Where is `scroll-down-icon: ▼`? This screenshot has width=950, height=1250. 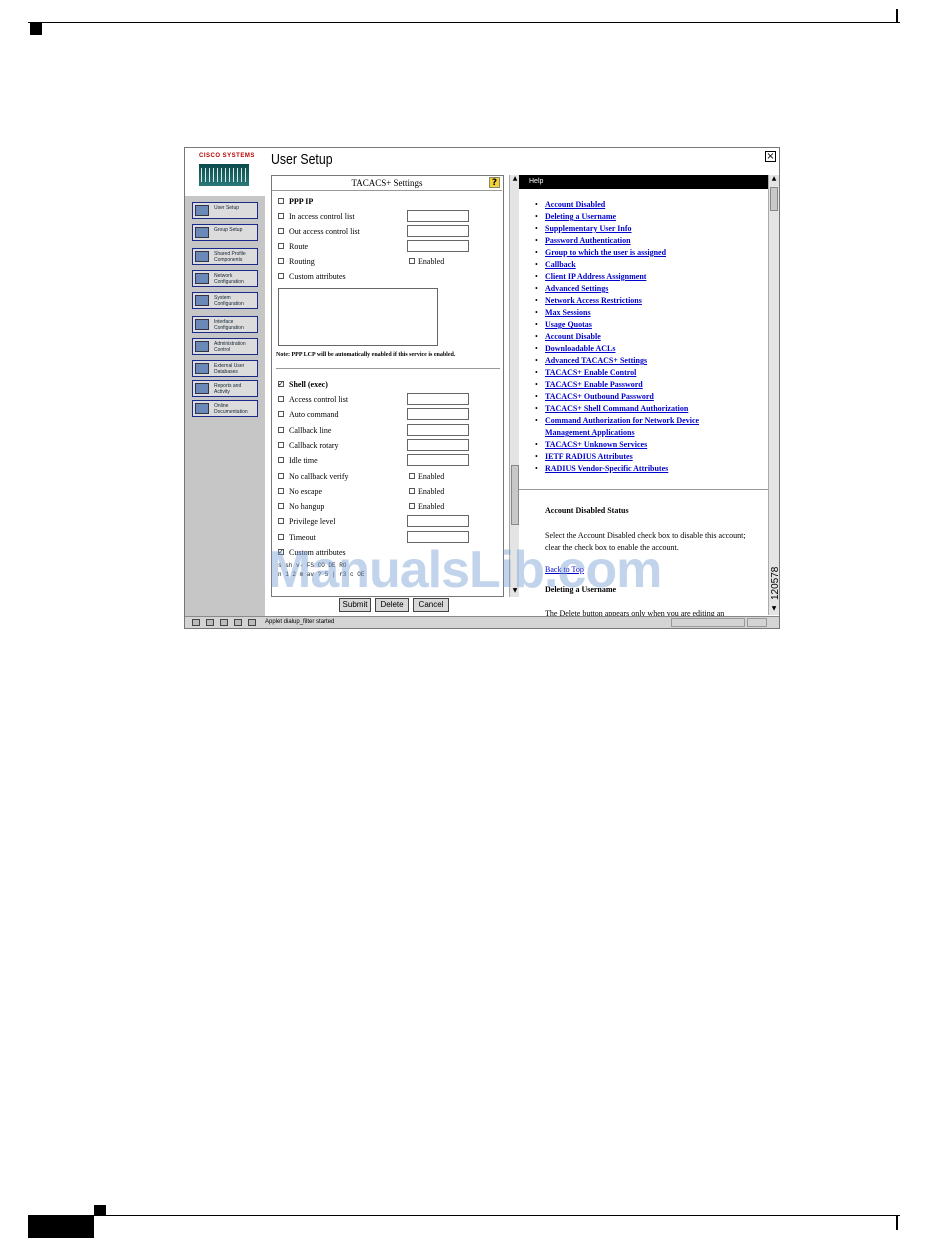
scroll-down-icon: ▼ is located at coordinates (774, 609).